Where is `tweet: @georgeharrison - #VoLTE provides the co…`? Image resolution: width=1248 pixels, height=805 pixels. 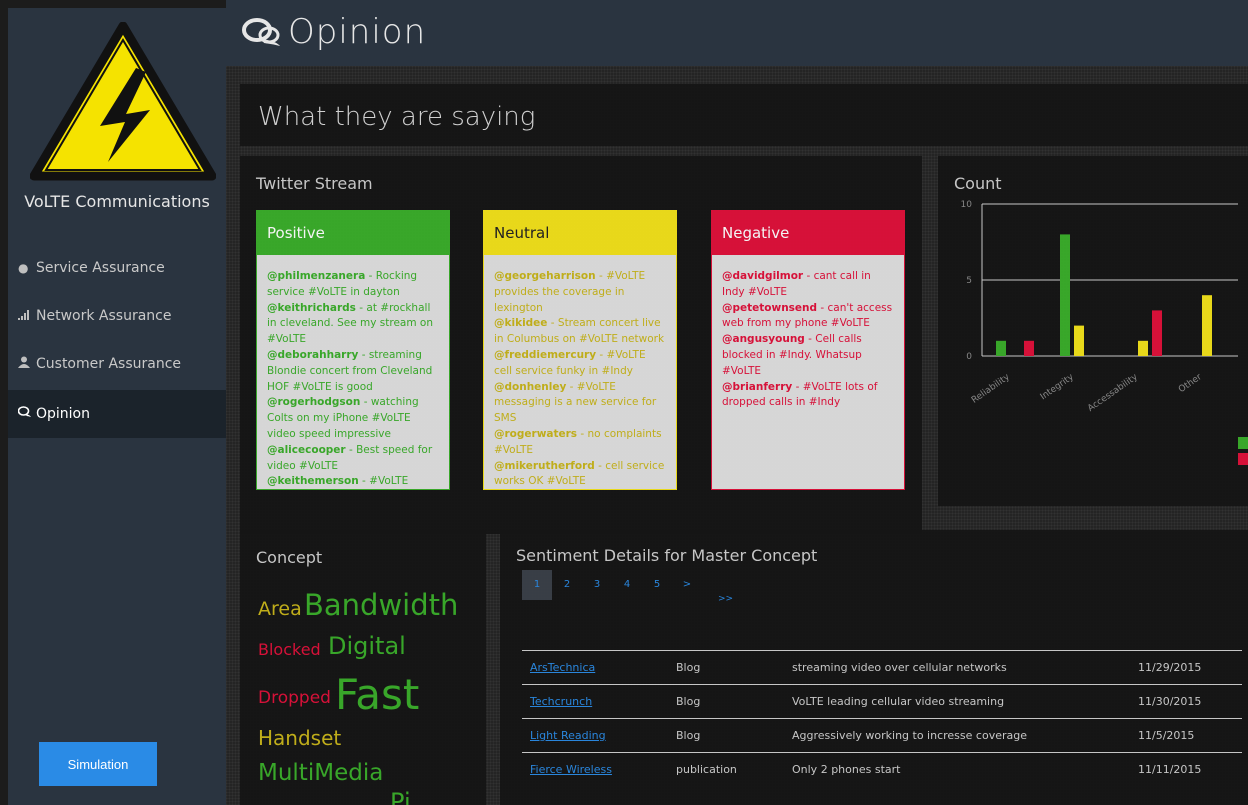
tweet: @georgeharrison - #VoLTE provides the co… is located at coordinates (580, 292).